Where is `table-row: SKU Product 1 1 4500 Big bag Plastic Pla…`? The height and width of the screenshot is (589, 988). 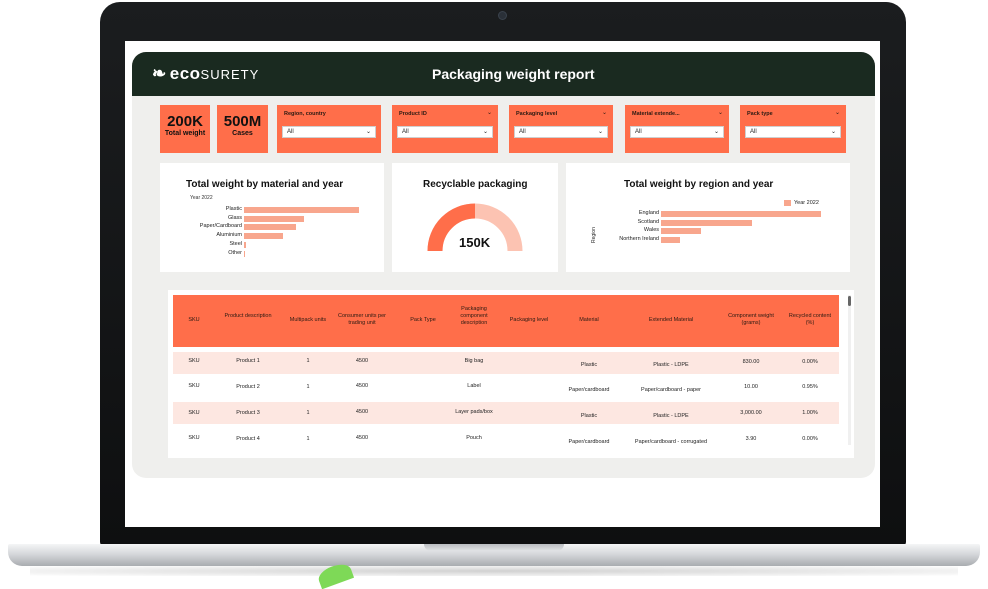
table-row: SKU Product 1 1 4500 Big bag Plastic Pla… is located at coordinates (506, 363).